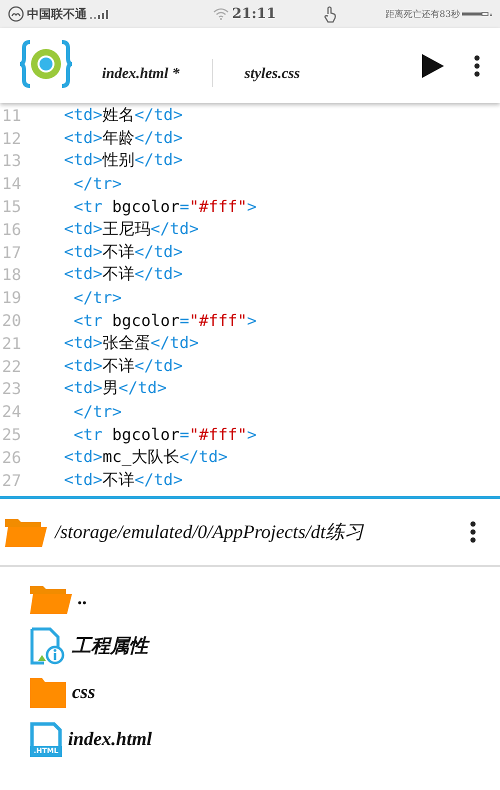 This screenshot has height=790, width=500. What do you see at coordinates (254, 14) in the screenshot?
I see `clock-time: 21:11` at bounding box center [254, 14].